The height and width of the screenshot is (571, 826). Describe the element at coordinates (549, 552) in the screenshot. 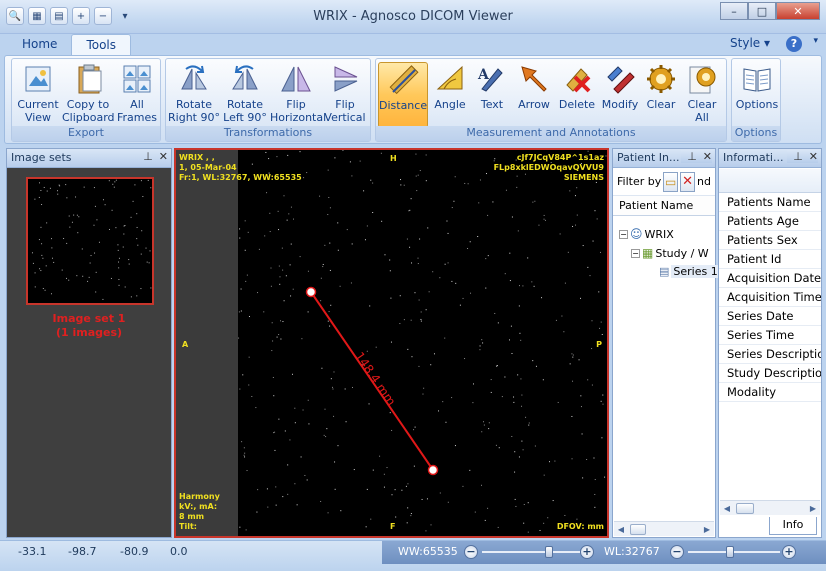

I see `ww-slider-knob` at that location.